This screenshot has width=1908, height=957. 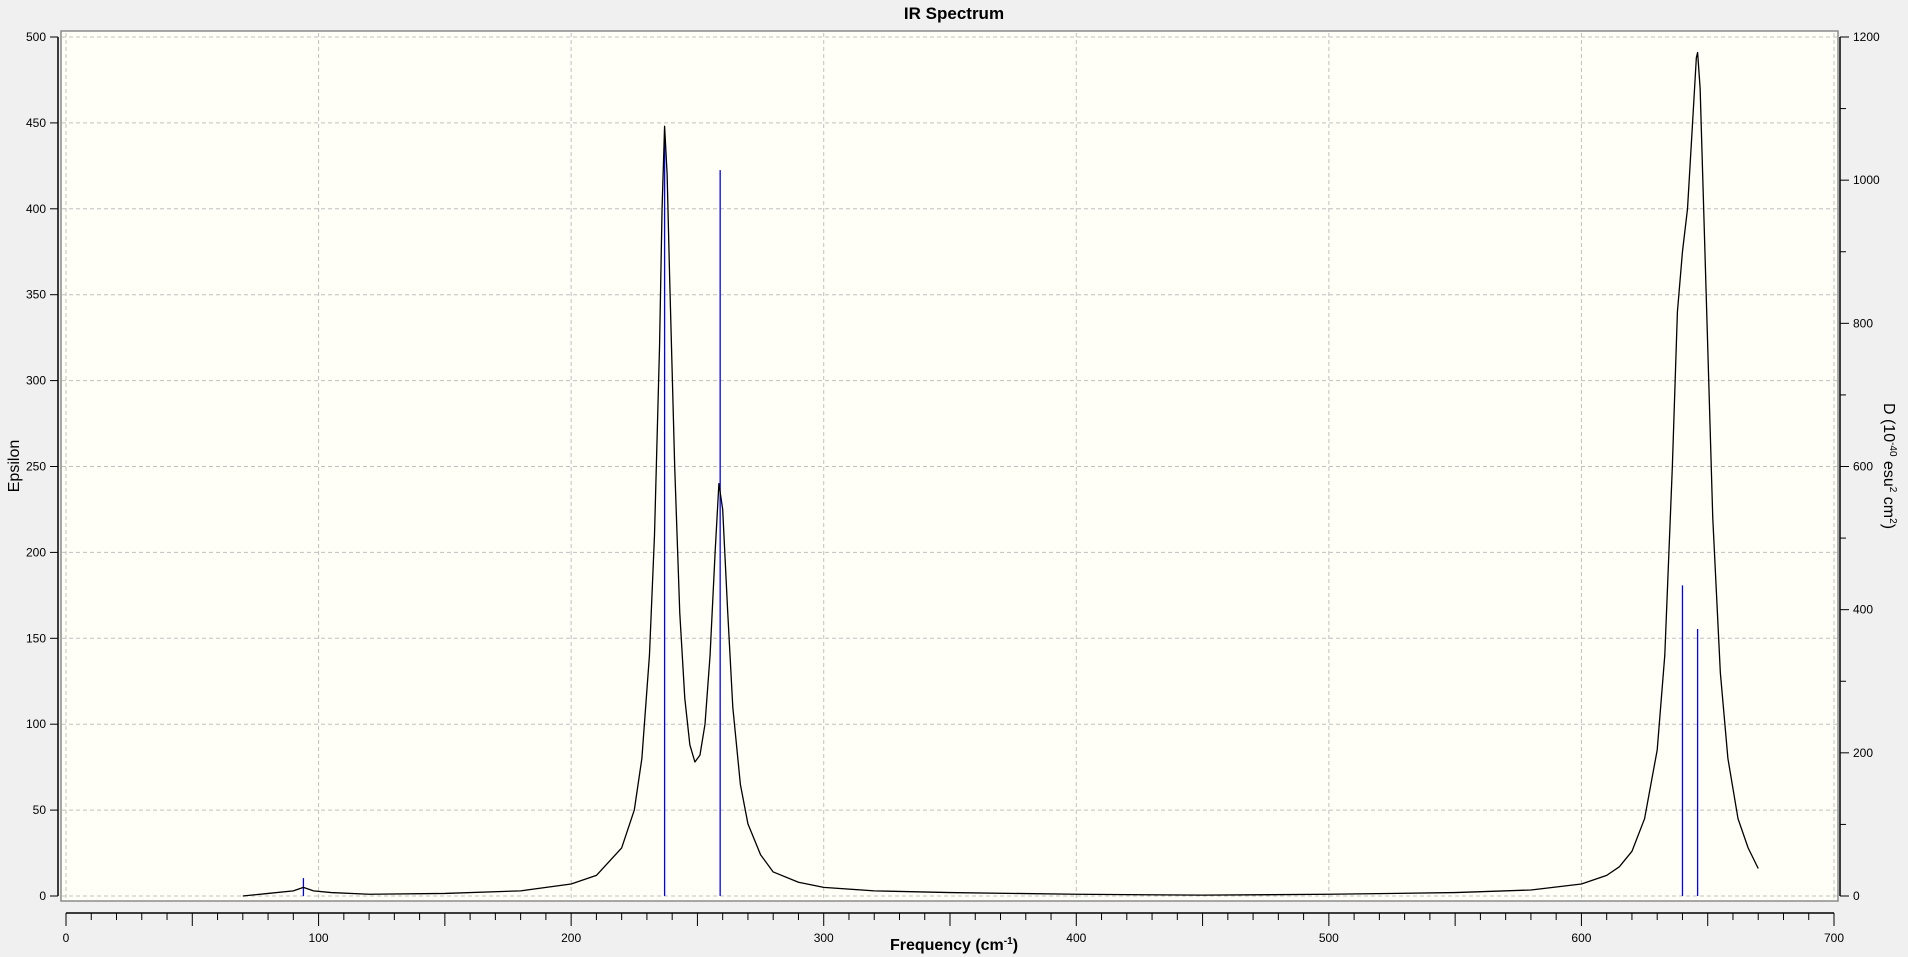 I want to click on y2-tick-label: 200, so click(x=1863, y=753).